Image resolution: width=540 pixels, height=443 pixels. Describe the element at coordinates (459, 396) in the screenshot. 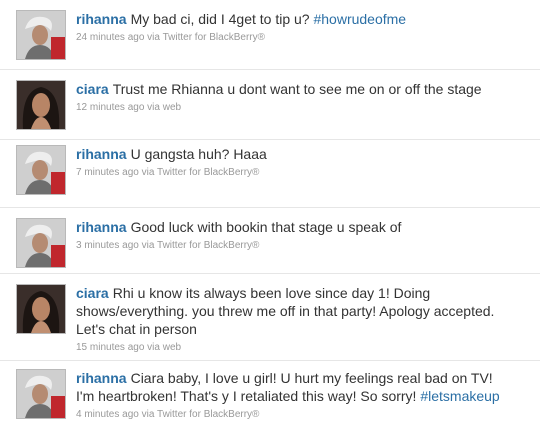

I see `hashtag-link: #letsmakeup` at that location.